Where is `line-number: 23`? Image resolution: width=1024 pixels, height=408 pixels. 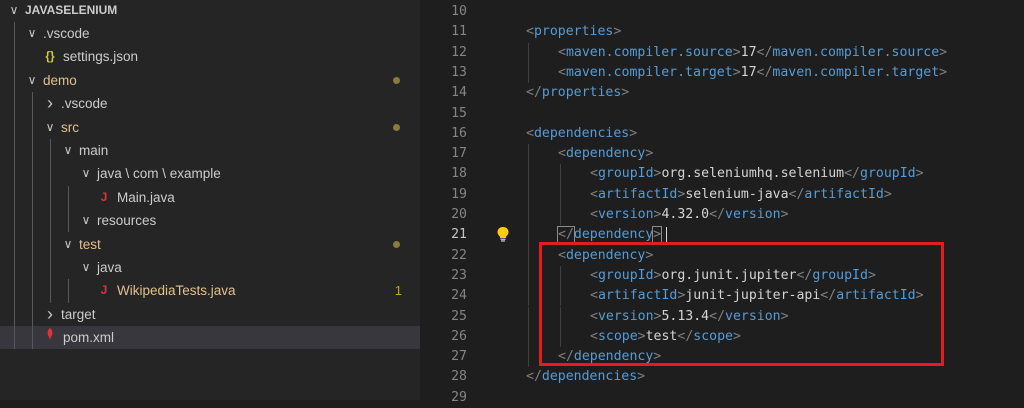
line-number: 23 is located at coordinates (459, 275).